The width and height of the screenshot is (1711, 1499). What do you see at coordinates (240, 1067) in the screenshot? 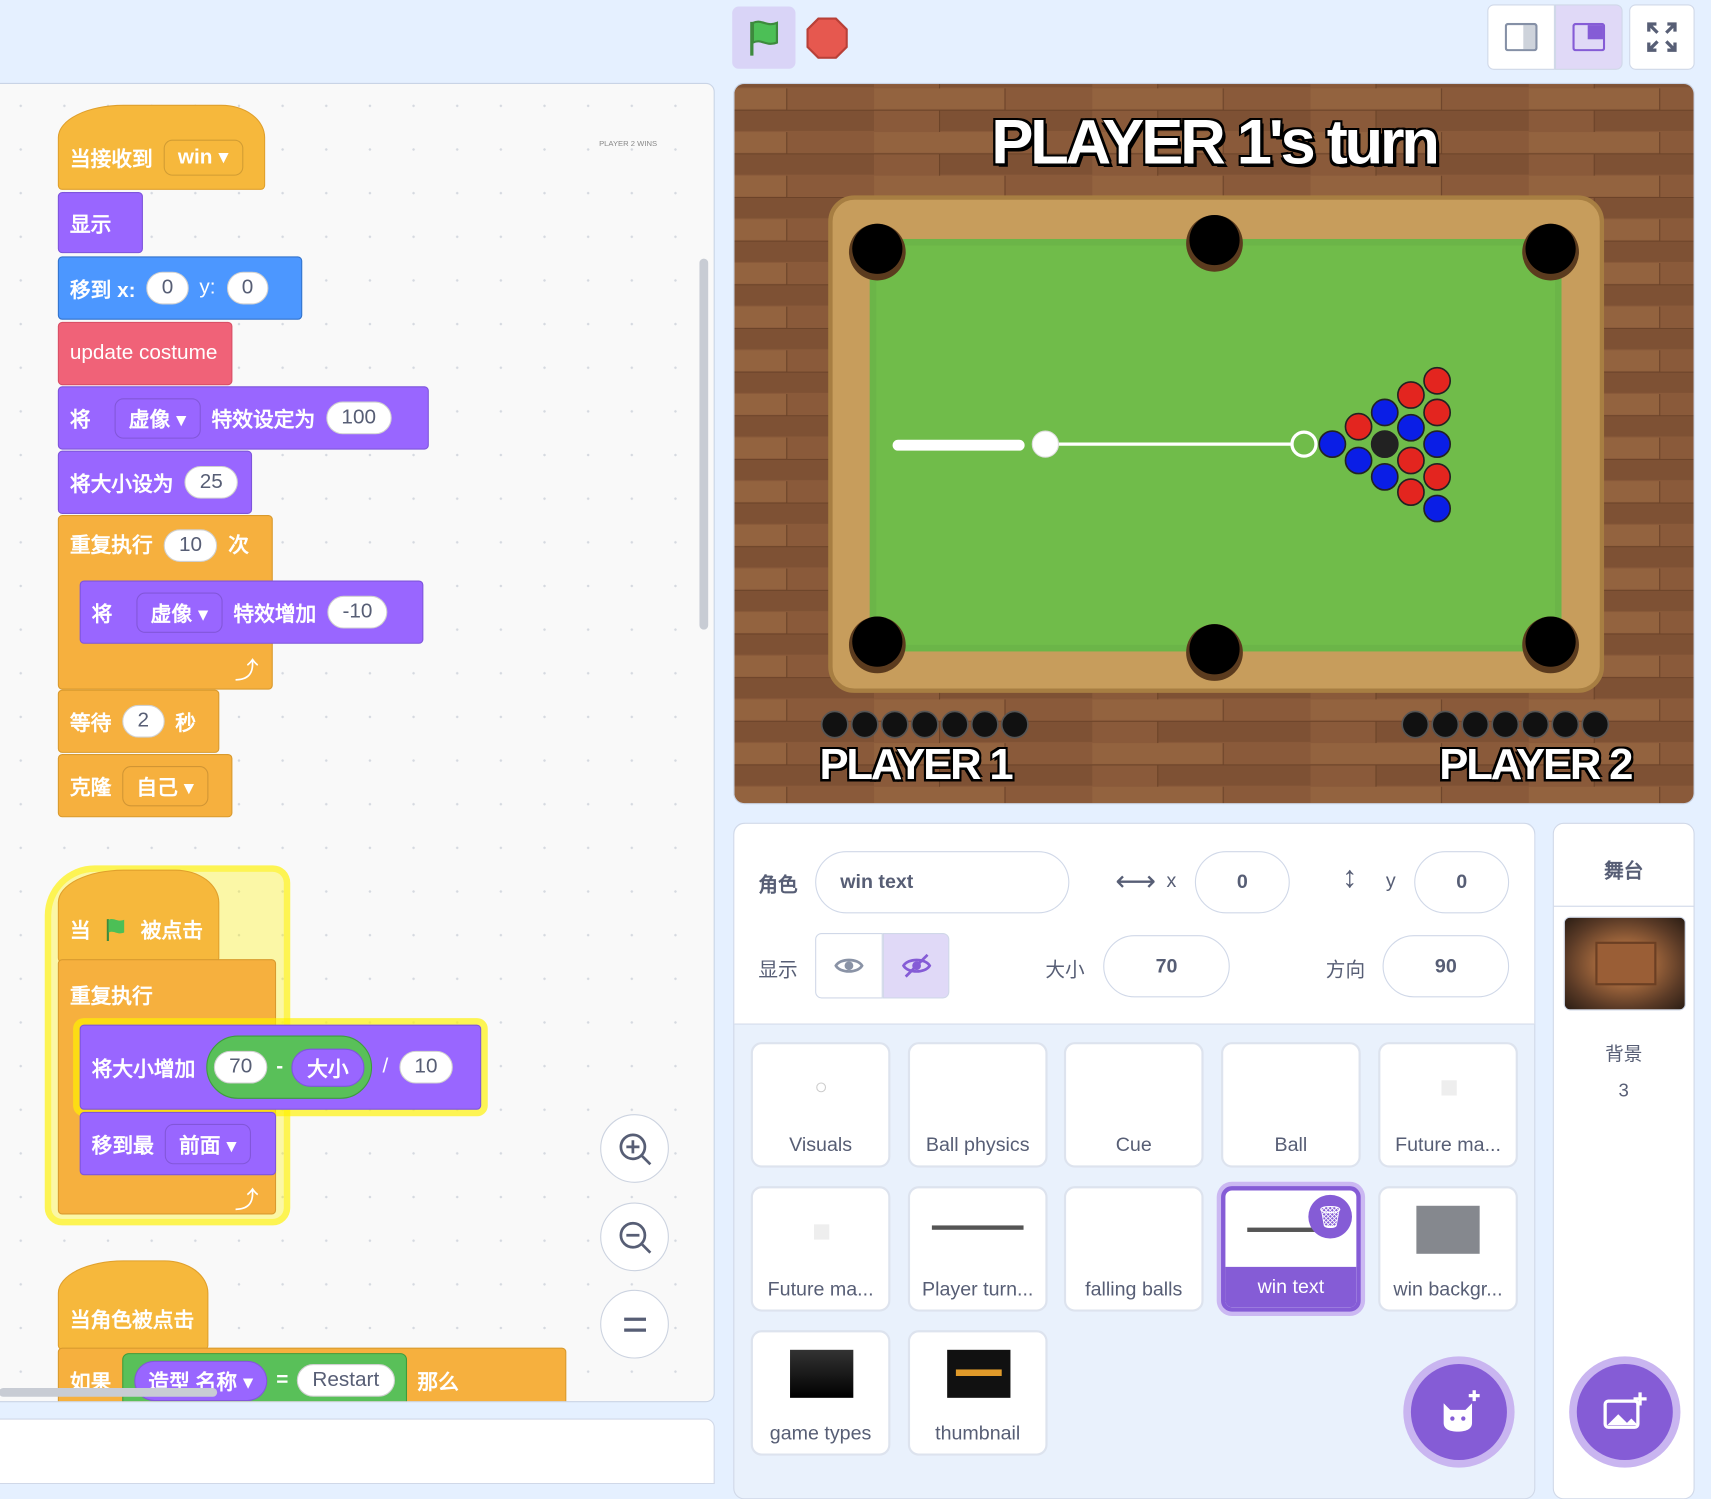
I see `operand-input: 70` at bounding box center [240, 1067].